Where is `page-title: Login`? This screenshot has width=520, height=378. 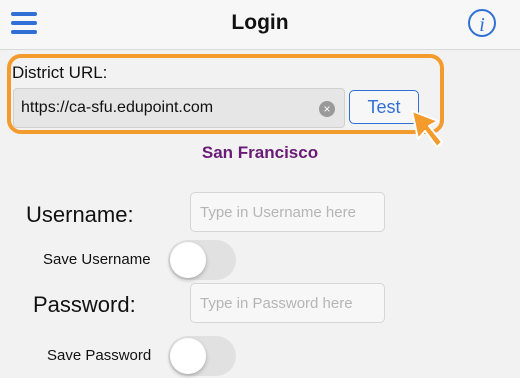
page-title: Login is located at coordinates (260, 22).